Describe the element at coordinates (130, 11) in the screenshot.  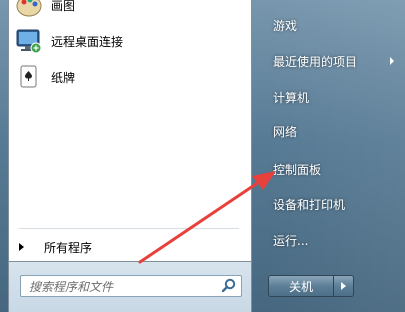
I see `program-item-paint: 画图` at that location.